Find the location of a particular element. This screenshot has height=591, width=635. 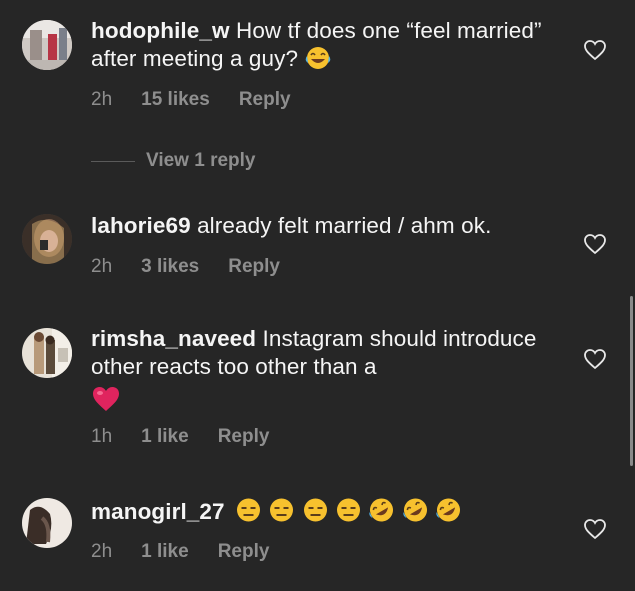

divider-line is located at coordinates (113, 161).